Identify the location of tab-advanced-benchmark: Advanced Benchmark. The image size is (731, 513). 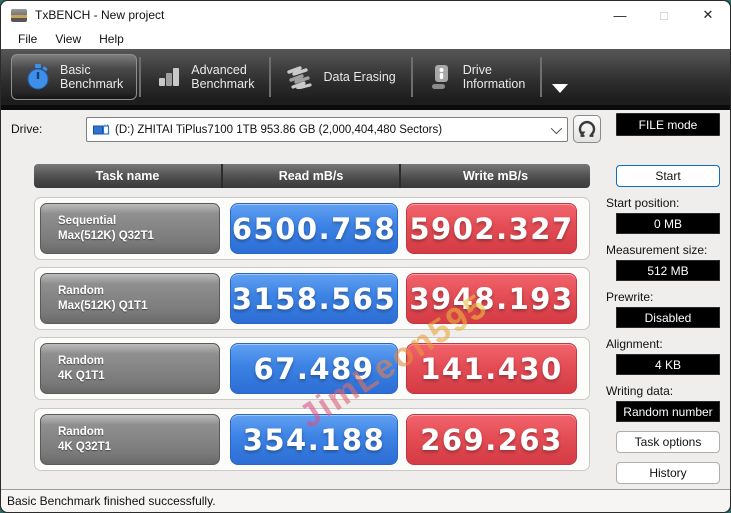
(205, 77).